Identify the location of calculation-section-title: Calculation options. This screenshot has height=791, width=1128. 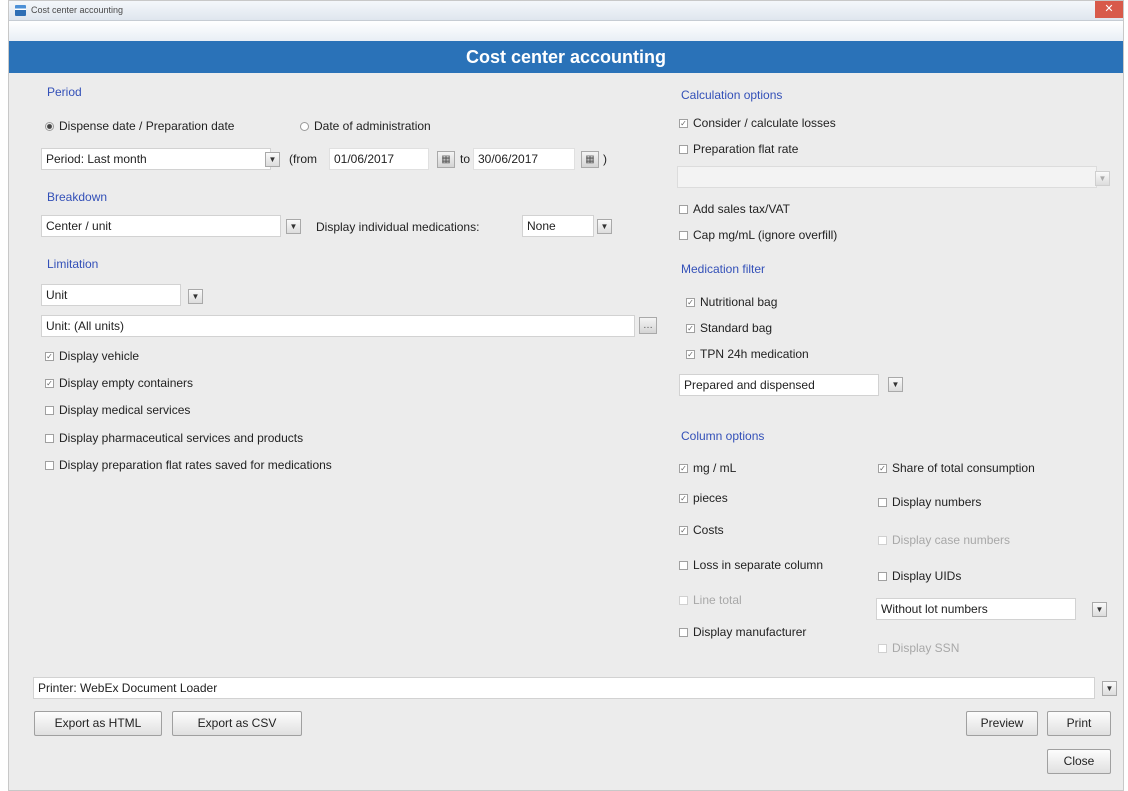
(732, 95).